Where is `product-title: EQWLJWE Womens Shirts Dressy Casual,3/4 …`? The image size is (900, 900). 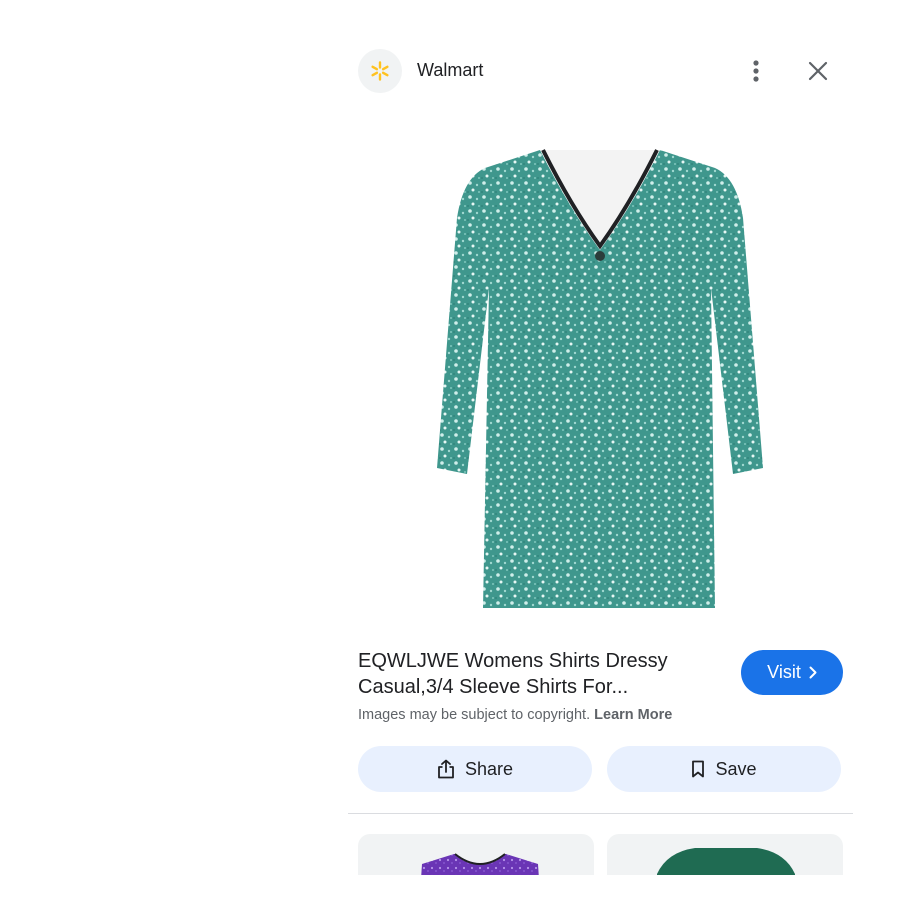
product-title: EQWLJWE Womens Shirts Dressy Casual,3/4 … is located at coordinates (543, 674).